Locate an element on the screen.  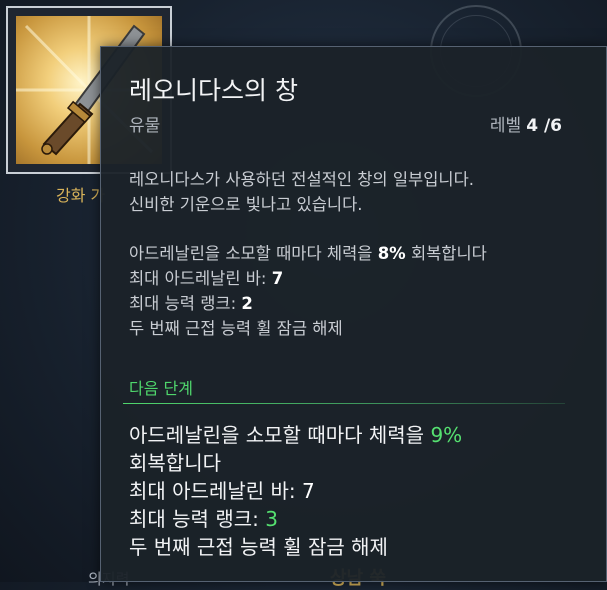
next-max-ability-rank: 최대 능력 랭크: 3 is located at coordinates (203, 519).